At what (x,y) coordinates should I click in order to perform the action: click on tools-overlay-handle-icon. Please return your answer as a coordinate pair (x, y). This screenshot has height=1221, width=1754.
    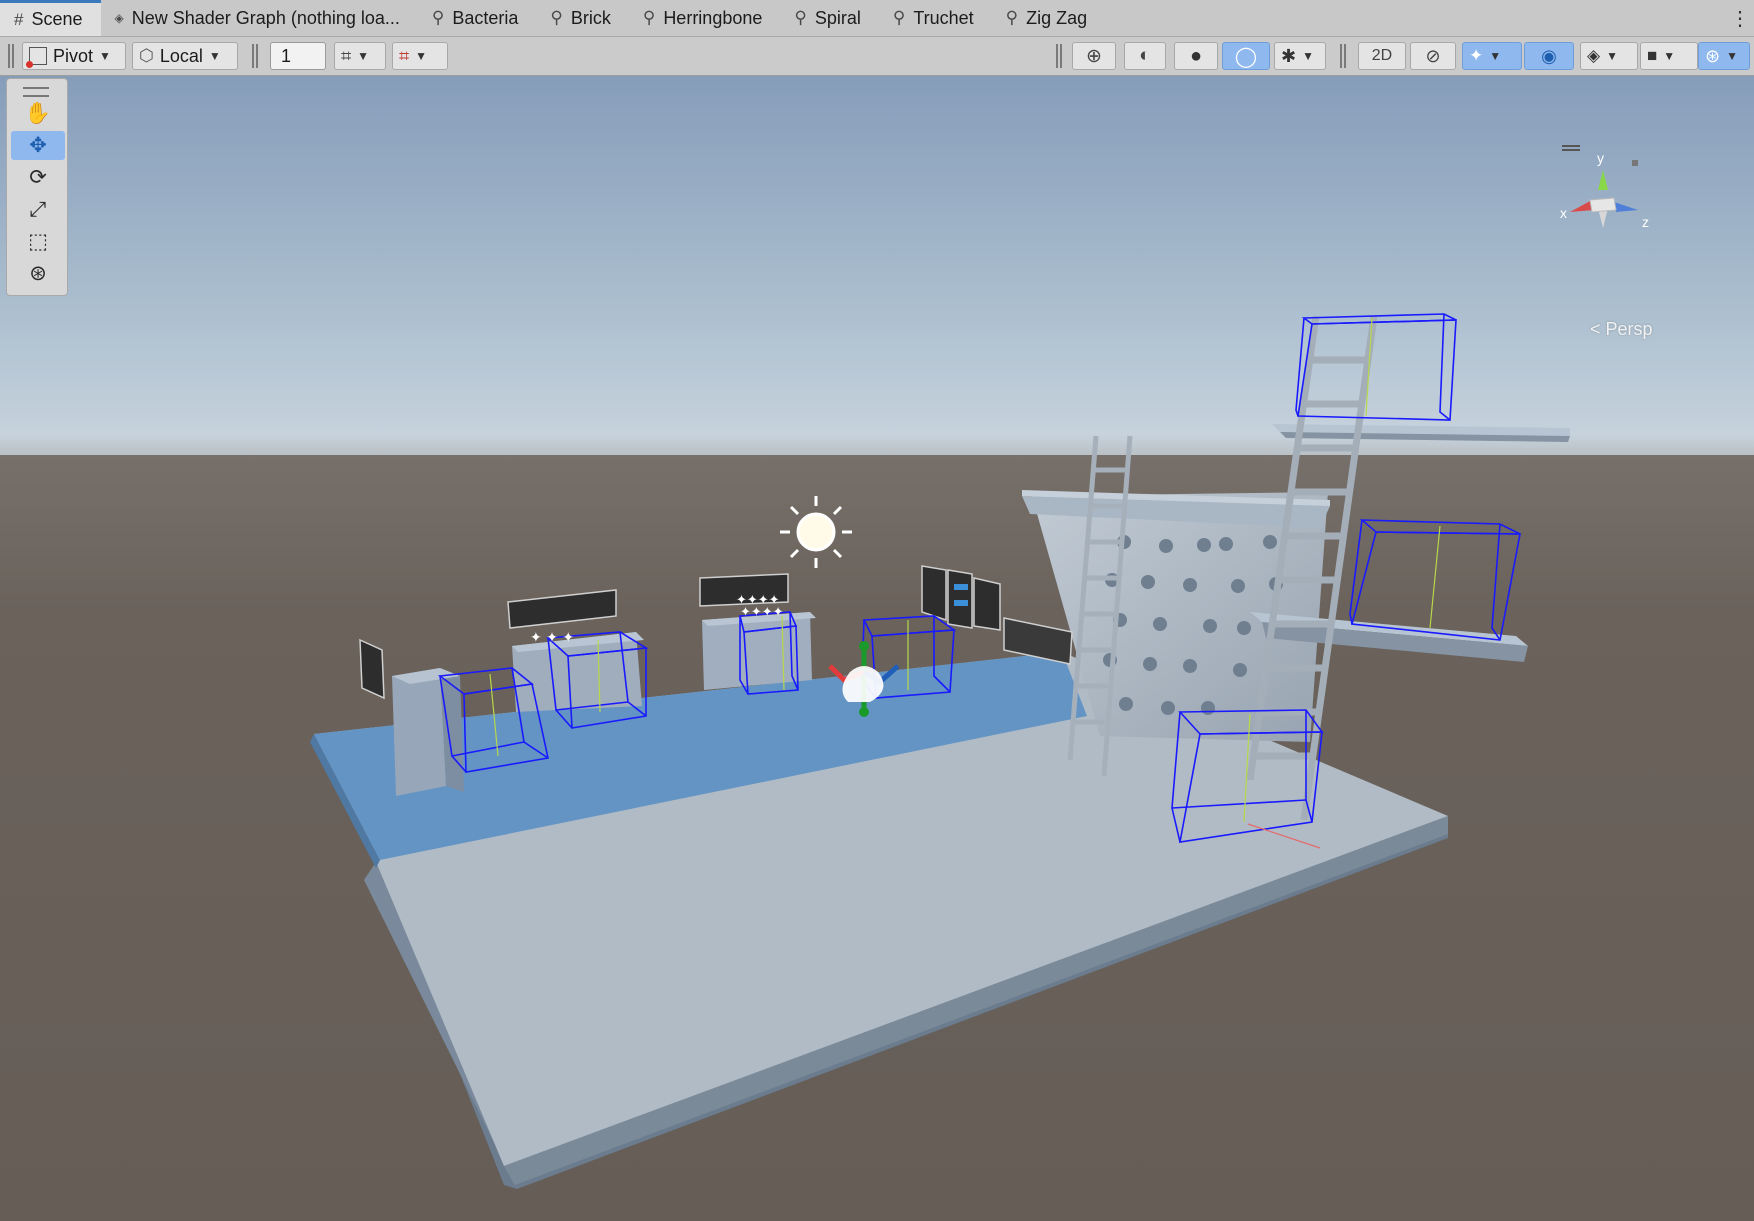
    Looking at the image, I should click on (36, 92).